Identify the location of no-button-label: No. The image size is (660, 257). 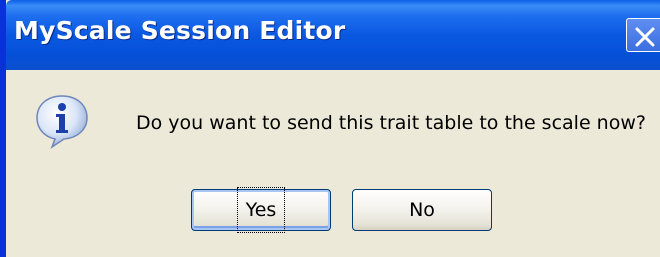
(422, 210).